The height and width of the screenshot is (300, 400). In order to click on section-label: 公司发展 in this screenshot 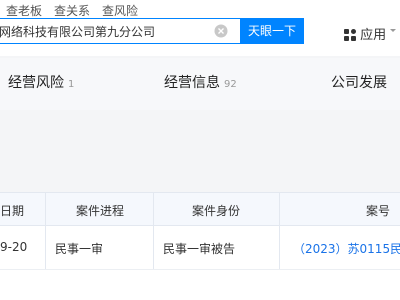, I will do `click(359, 83)`.